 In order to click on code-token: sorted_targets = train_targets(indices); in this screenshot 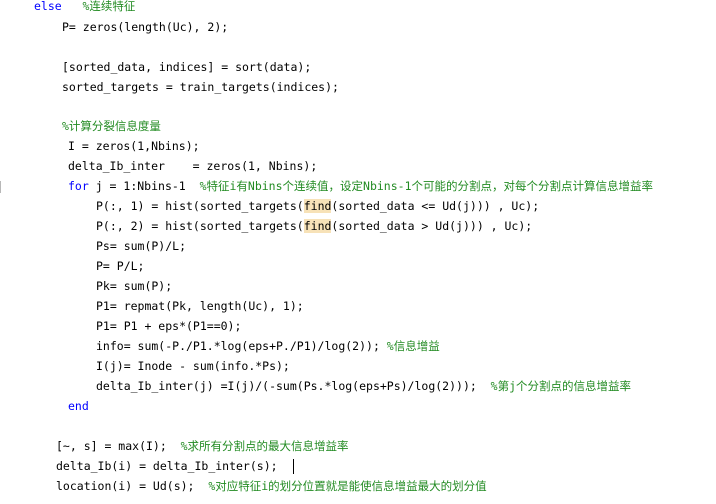, I will do `click(200, 87)`.